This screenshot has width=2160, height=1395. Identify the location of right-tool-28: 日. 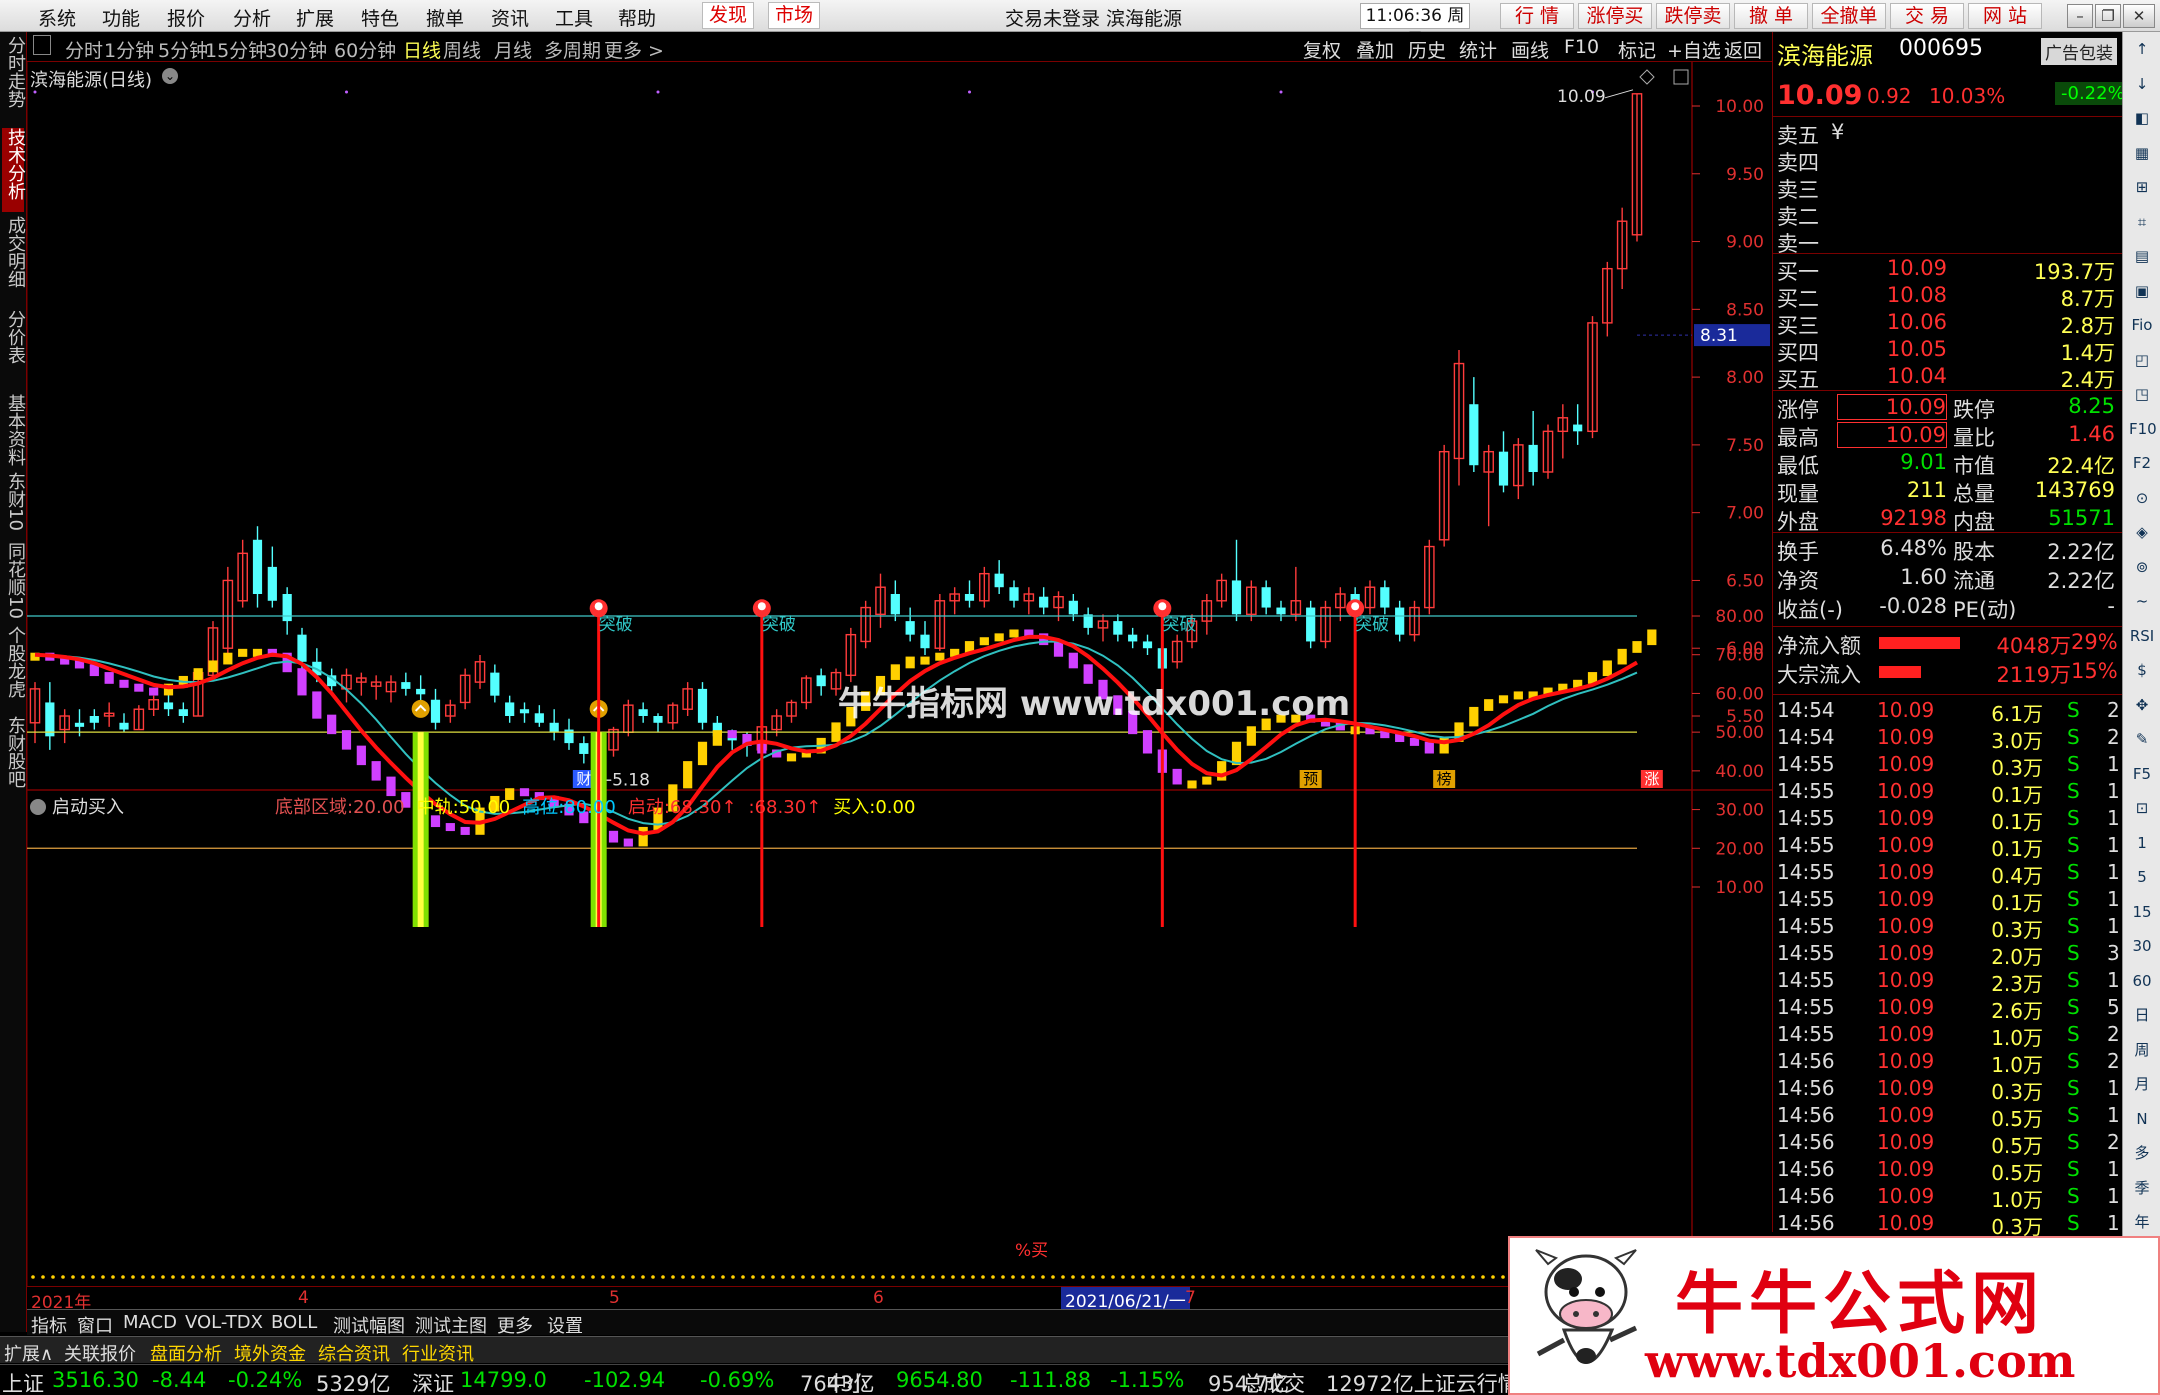
(2142, 1015).